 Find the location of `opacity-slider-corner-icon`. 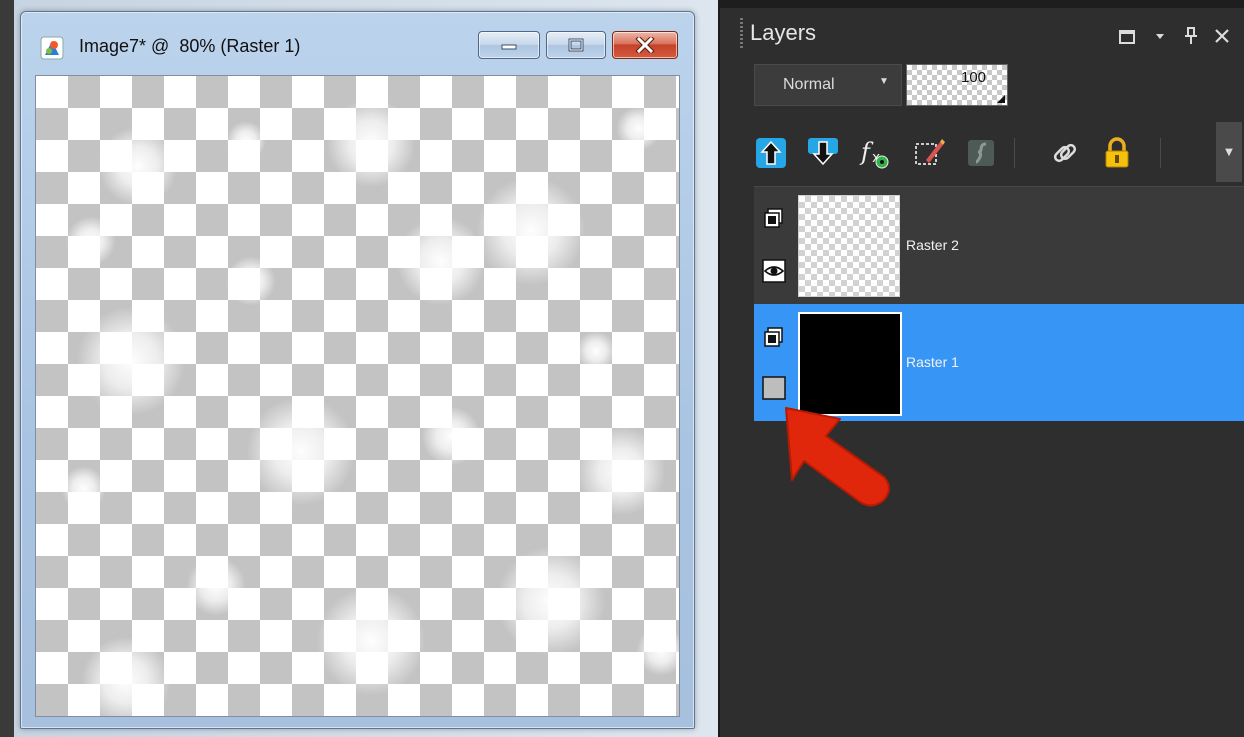

opacity-slider-corner-icon is located at coordinates (1001, 99).